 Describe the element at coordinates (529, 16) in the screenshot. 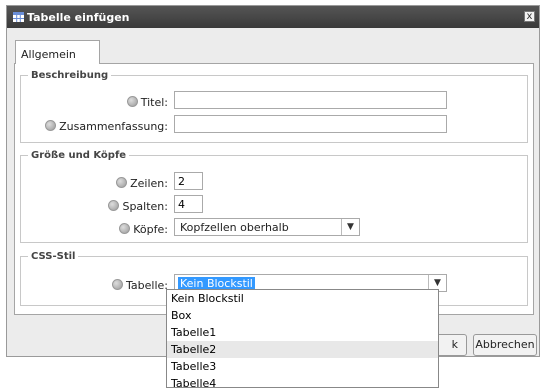

I see `close-button: x` at that location.